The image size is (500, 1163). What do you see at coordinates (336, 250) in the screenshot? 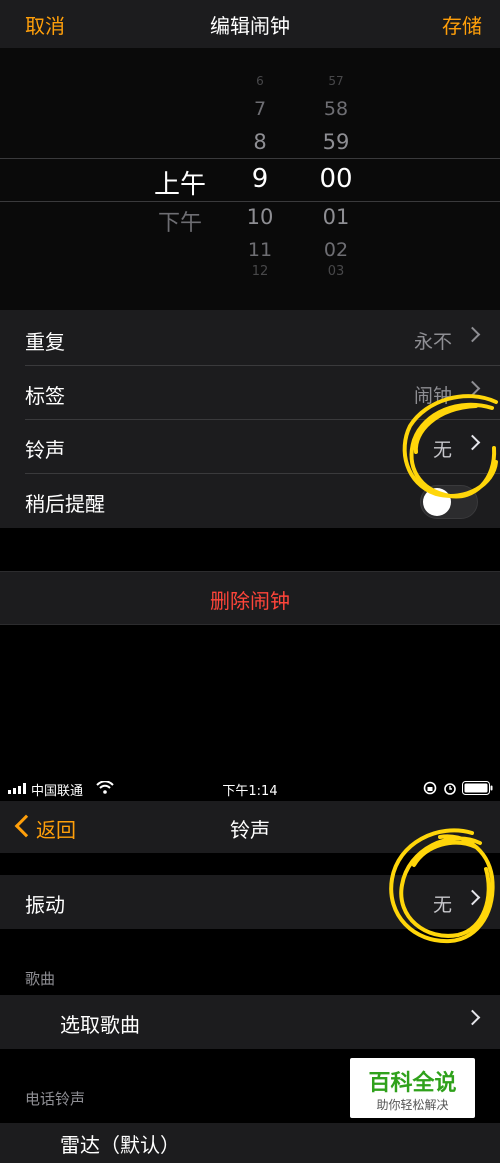
I see `picker-minute-option: 02` at bounding box center [336, 250].